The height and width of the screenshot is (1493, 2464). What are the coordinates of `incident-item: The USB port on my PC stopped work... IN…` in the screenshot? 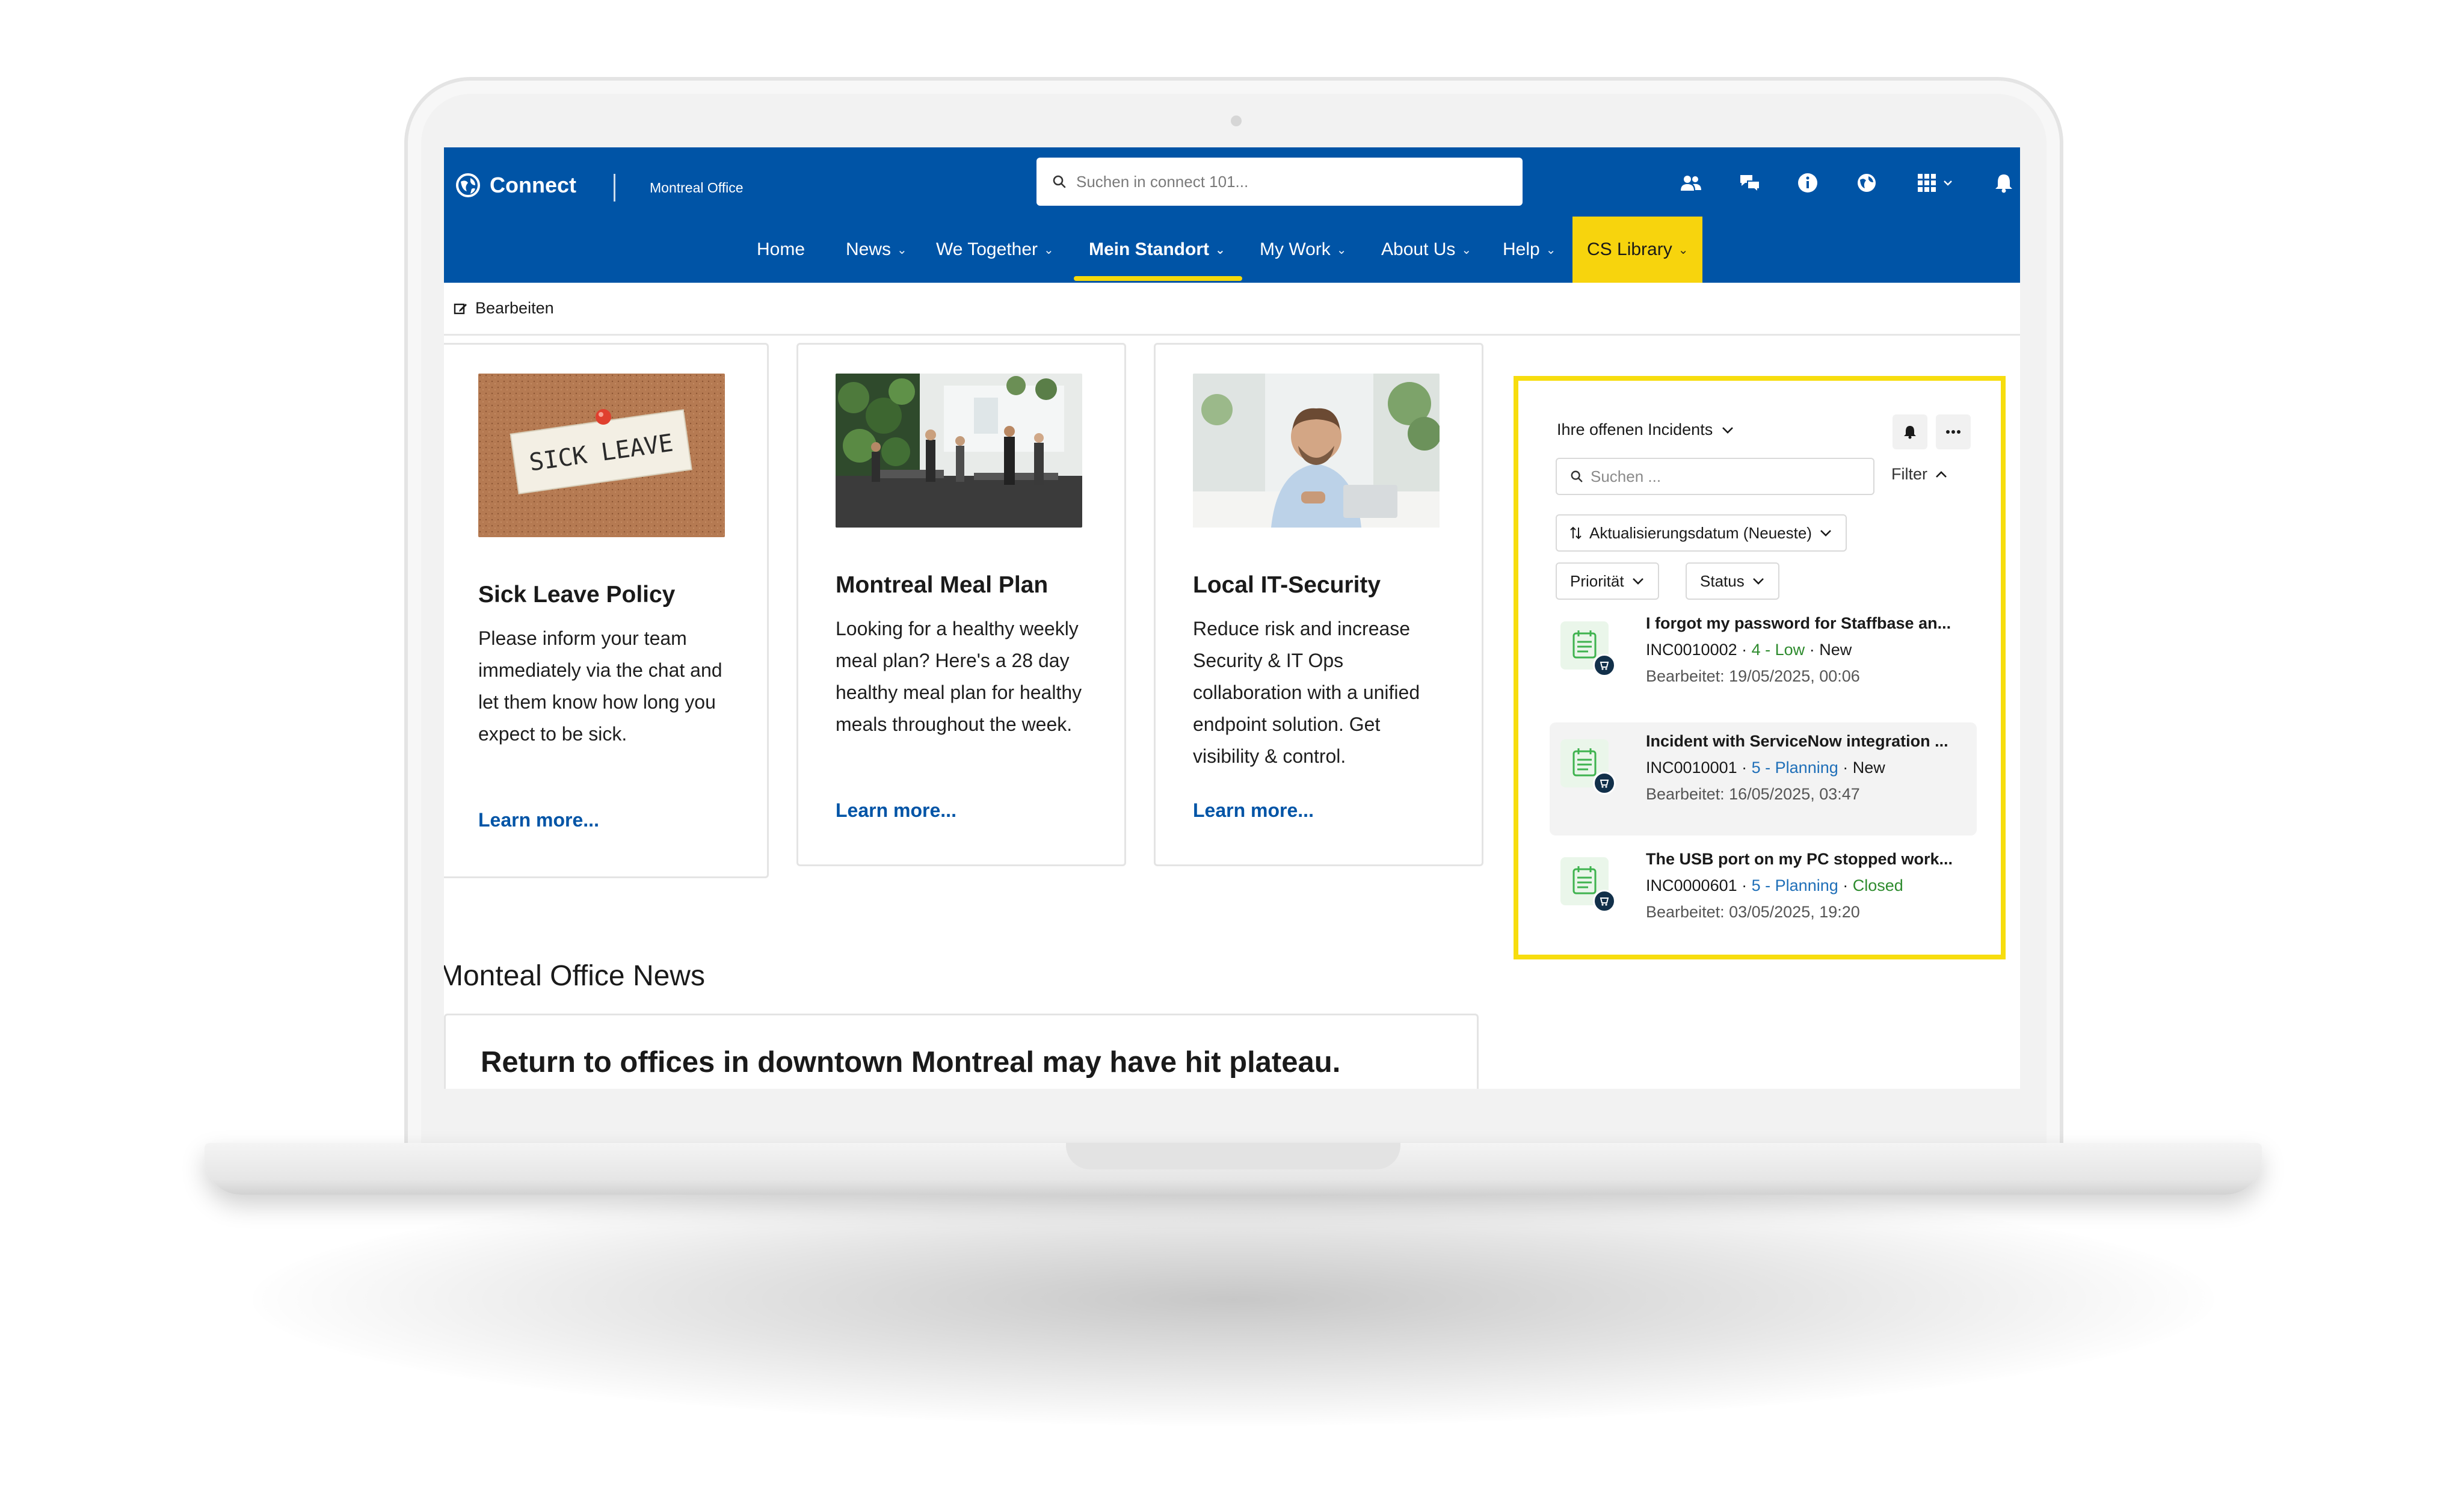 It's located at (1764, 896).